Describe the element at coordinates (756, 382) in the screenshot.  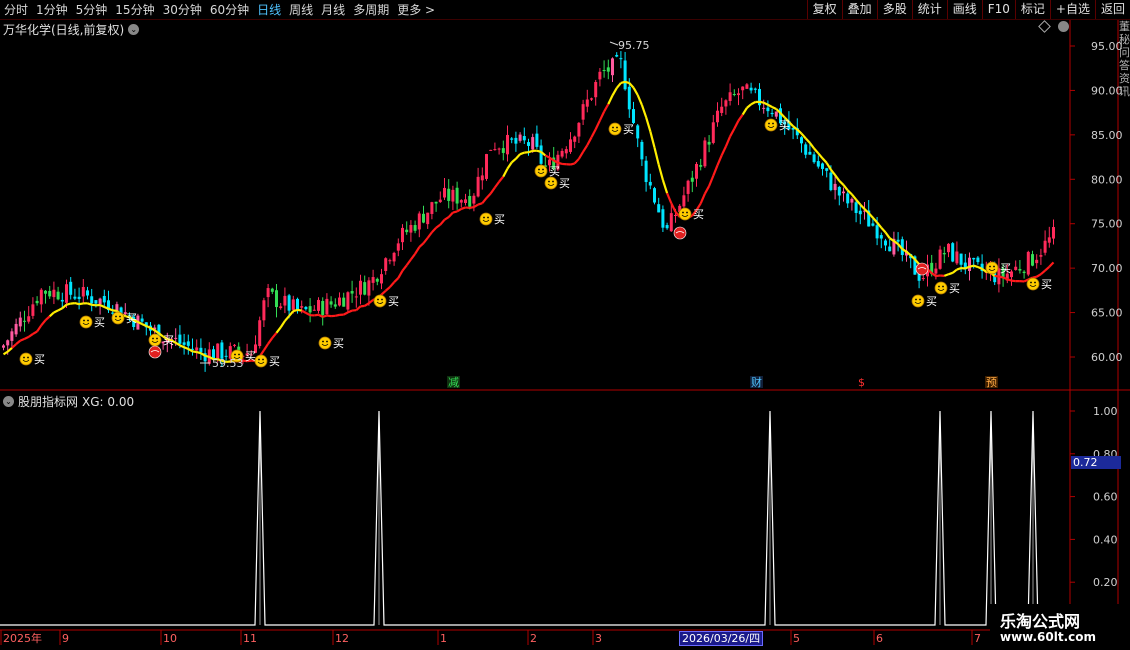
I see `event-marker: 财` at that location.